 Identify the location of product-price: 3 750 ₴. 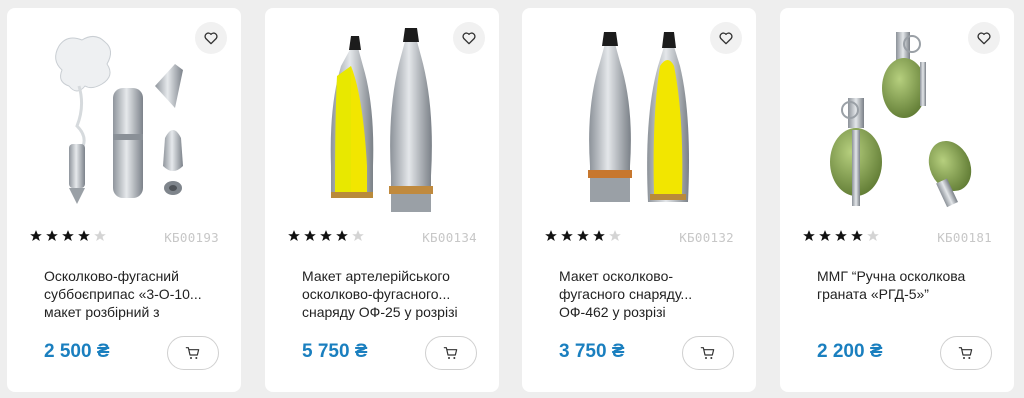
(592, 351).